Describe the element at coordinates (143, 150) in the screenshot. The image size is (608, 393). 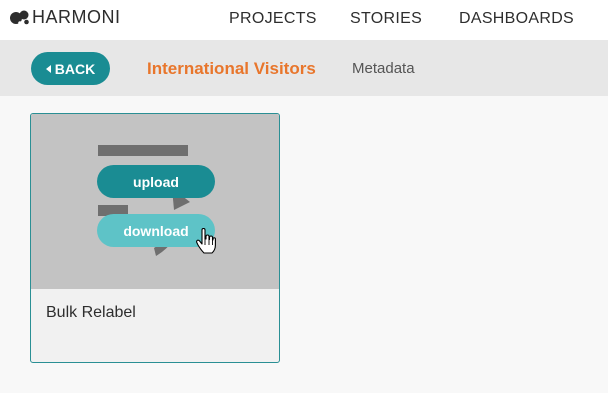
I see `document-icon-line` at that location.